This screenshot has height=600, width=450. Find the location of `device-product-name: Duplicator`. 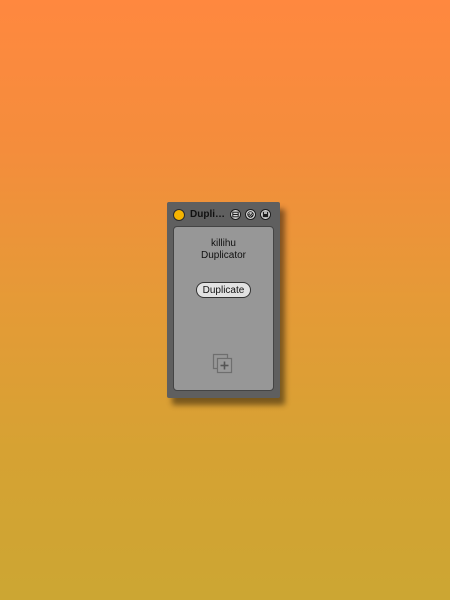

device-product-name: Duplicator is located at coordinates (223, 255).